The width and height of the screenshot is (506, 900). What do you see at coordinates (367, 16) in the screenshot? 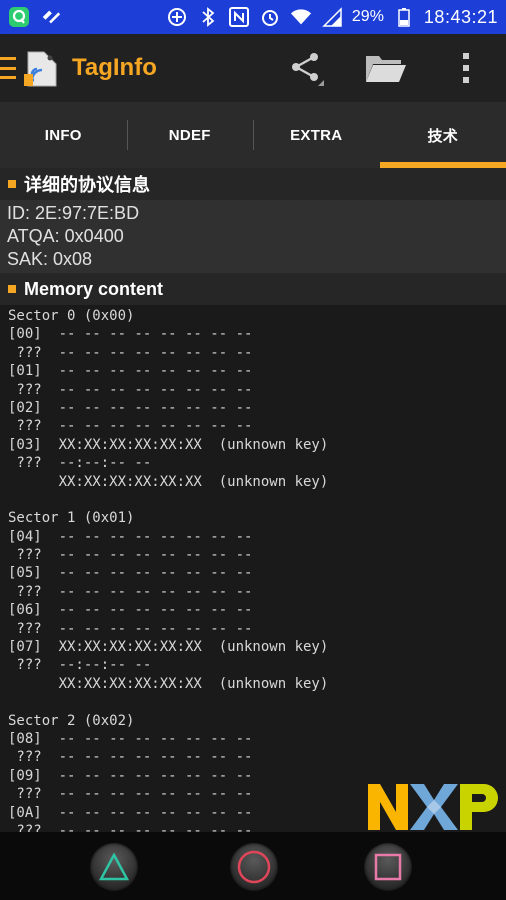
I see `battery-percent: 29%` at bounding box center [367, 16].